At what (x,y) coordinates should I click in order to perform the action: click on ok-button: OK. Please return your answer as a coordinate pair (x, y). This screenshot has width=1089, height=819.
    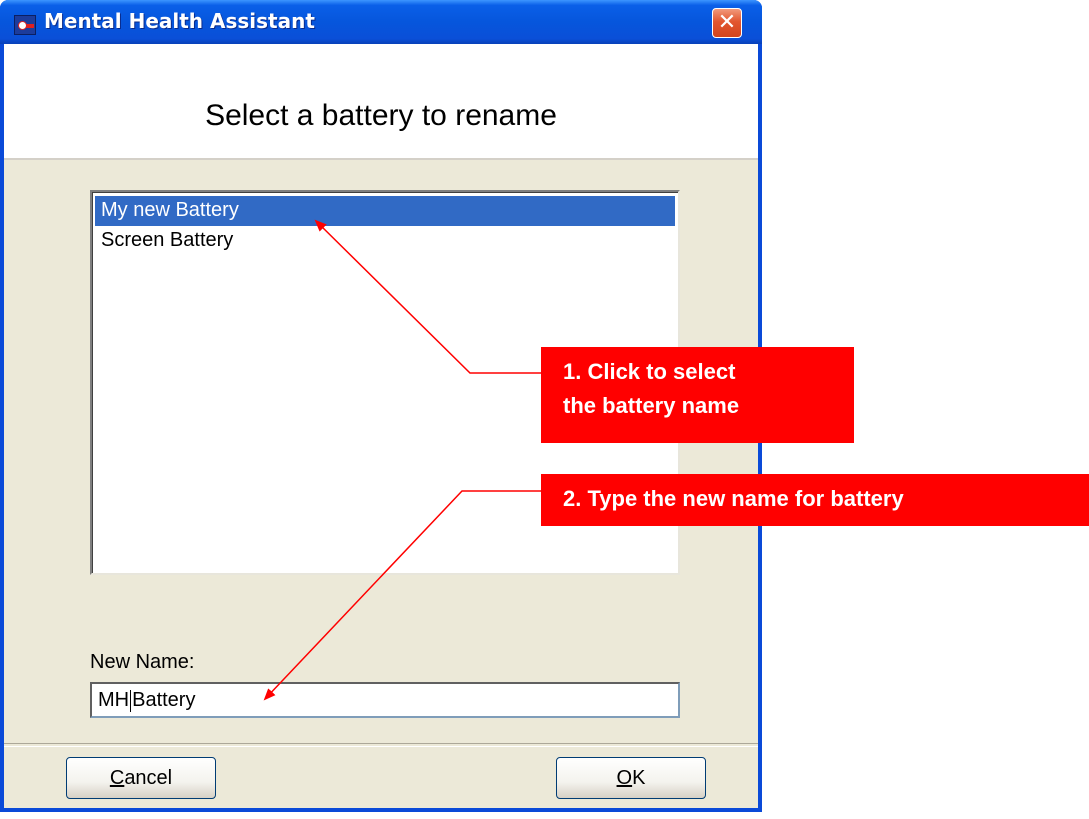
    Looking at the image, I should click on (631, 778).